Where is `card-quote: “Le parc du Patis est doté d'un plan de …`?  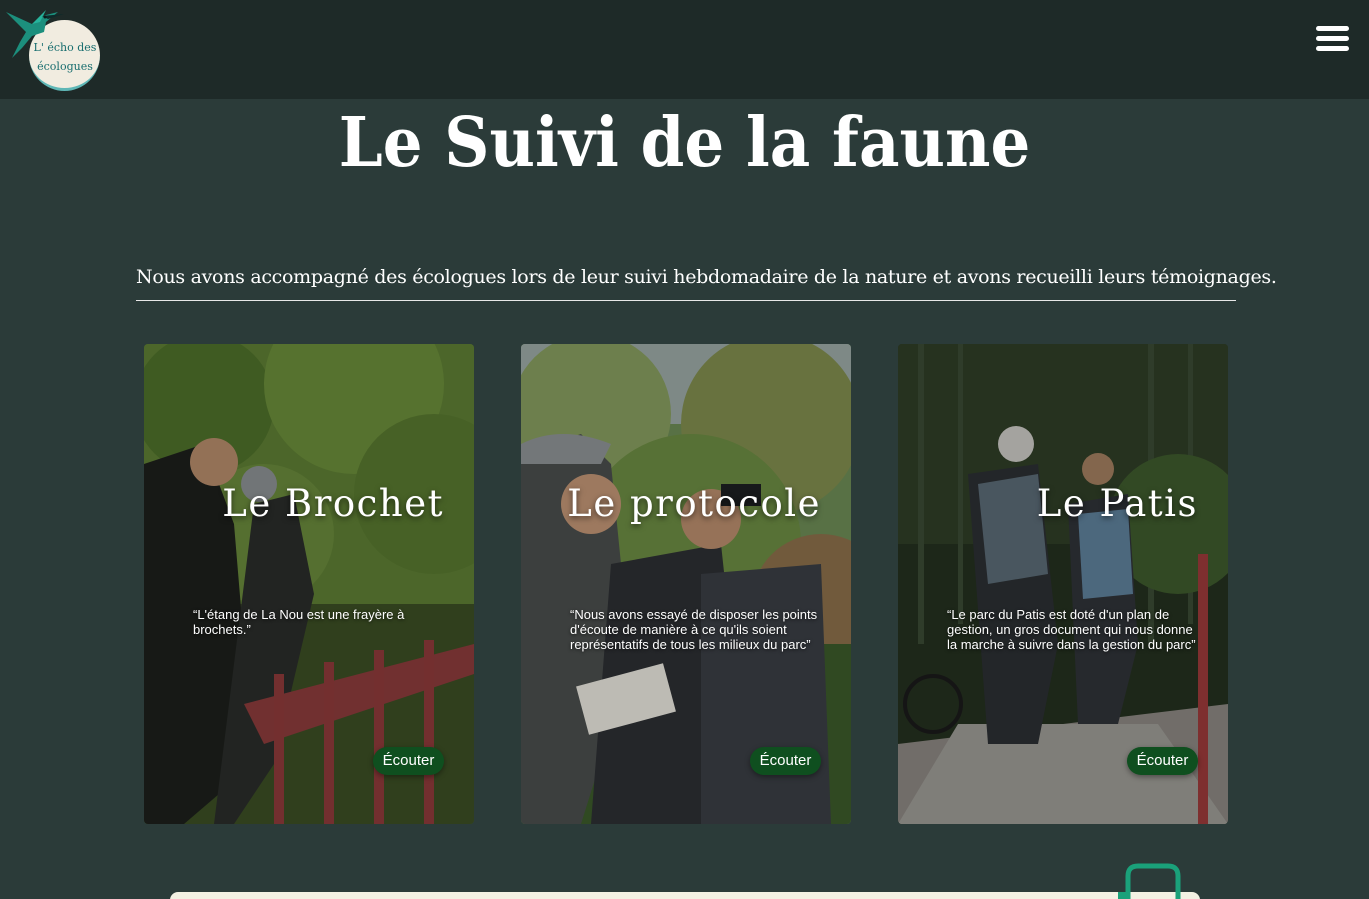 card-quote: “Le parc du Patis est doté d'un plan de … is located at coordinates (1071, 629).